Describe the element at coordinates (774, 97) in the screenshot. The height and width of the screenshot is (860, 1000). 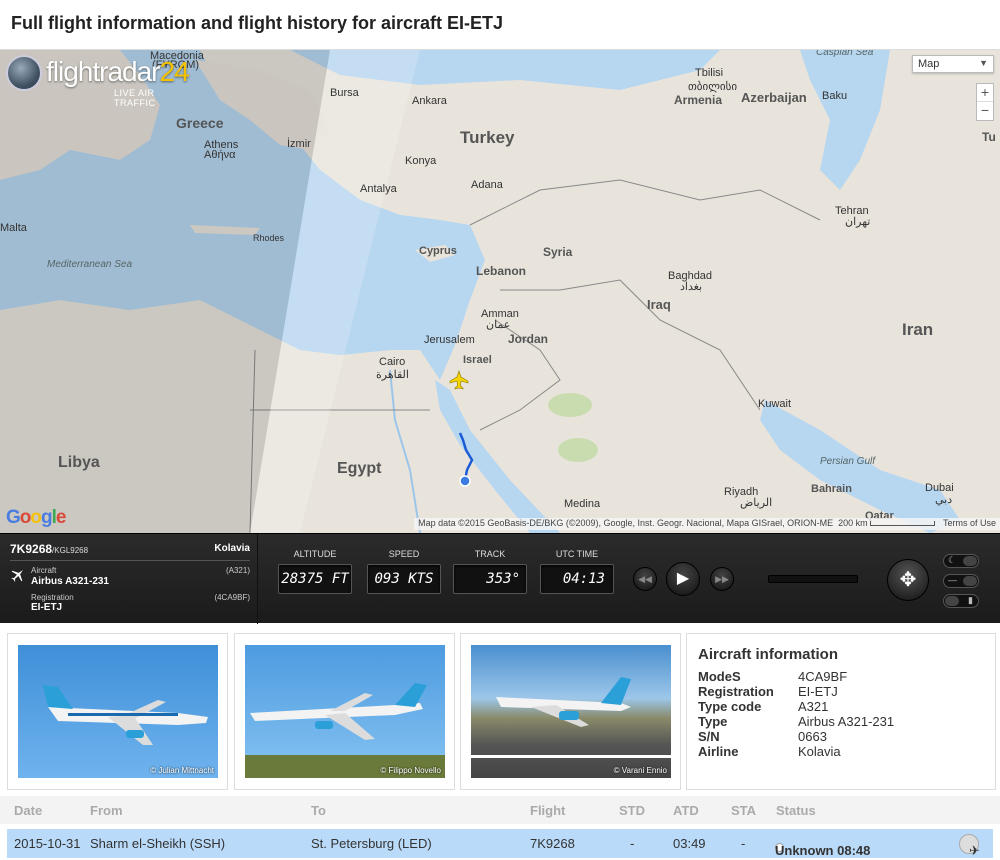
I see `map-label-azerbaijan: Azerbaijan` at that location.